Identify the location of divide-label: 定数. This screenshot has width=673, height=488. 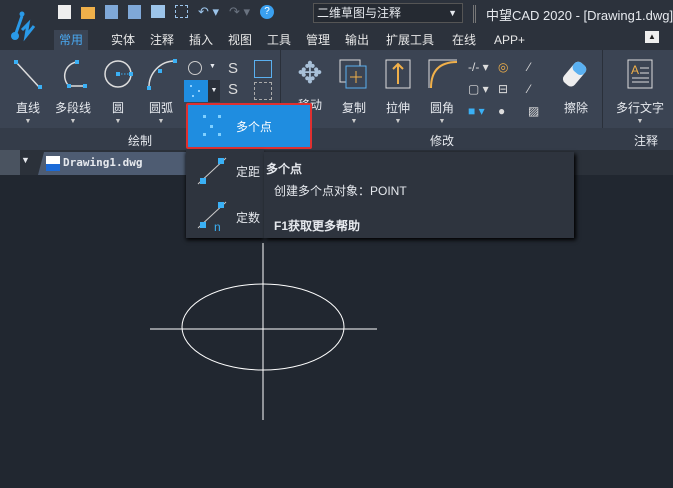
(248, 218).